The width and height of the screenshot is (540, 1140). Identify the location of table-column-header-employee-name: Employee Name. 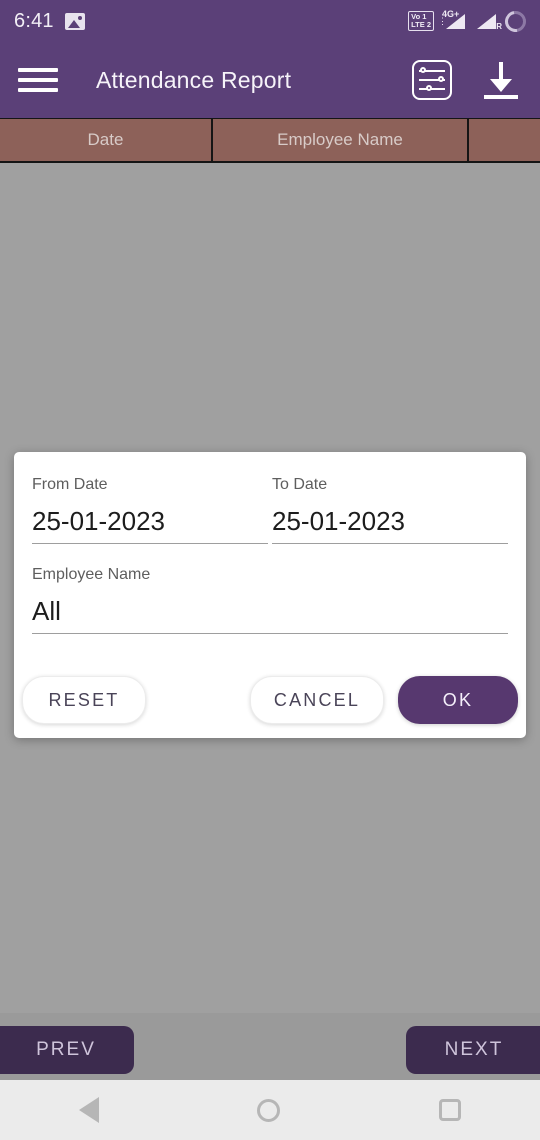
(341, 140).